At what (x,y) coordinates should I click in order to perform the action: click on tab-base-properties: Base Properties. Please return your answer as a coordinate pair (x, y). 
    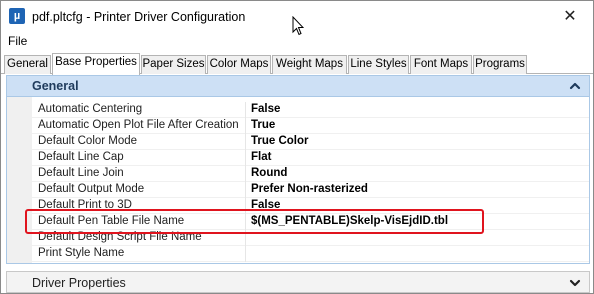
    Looking at the image, I should click on (96, 64).